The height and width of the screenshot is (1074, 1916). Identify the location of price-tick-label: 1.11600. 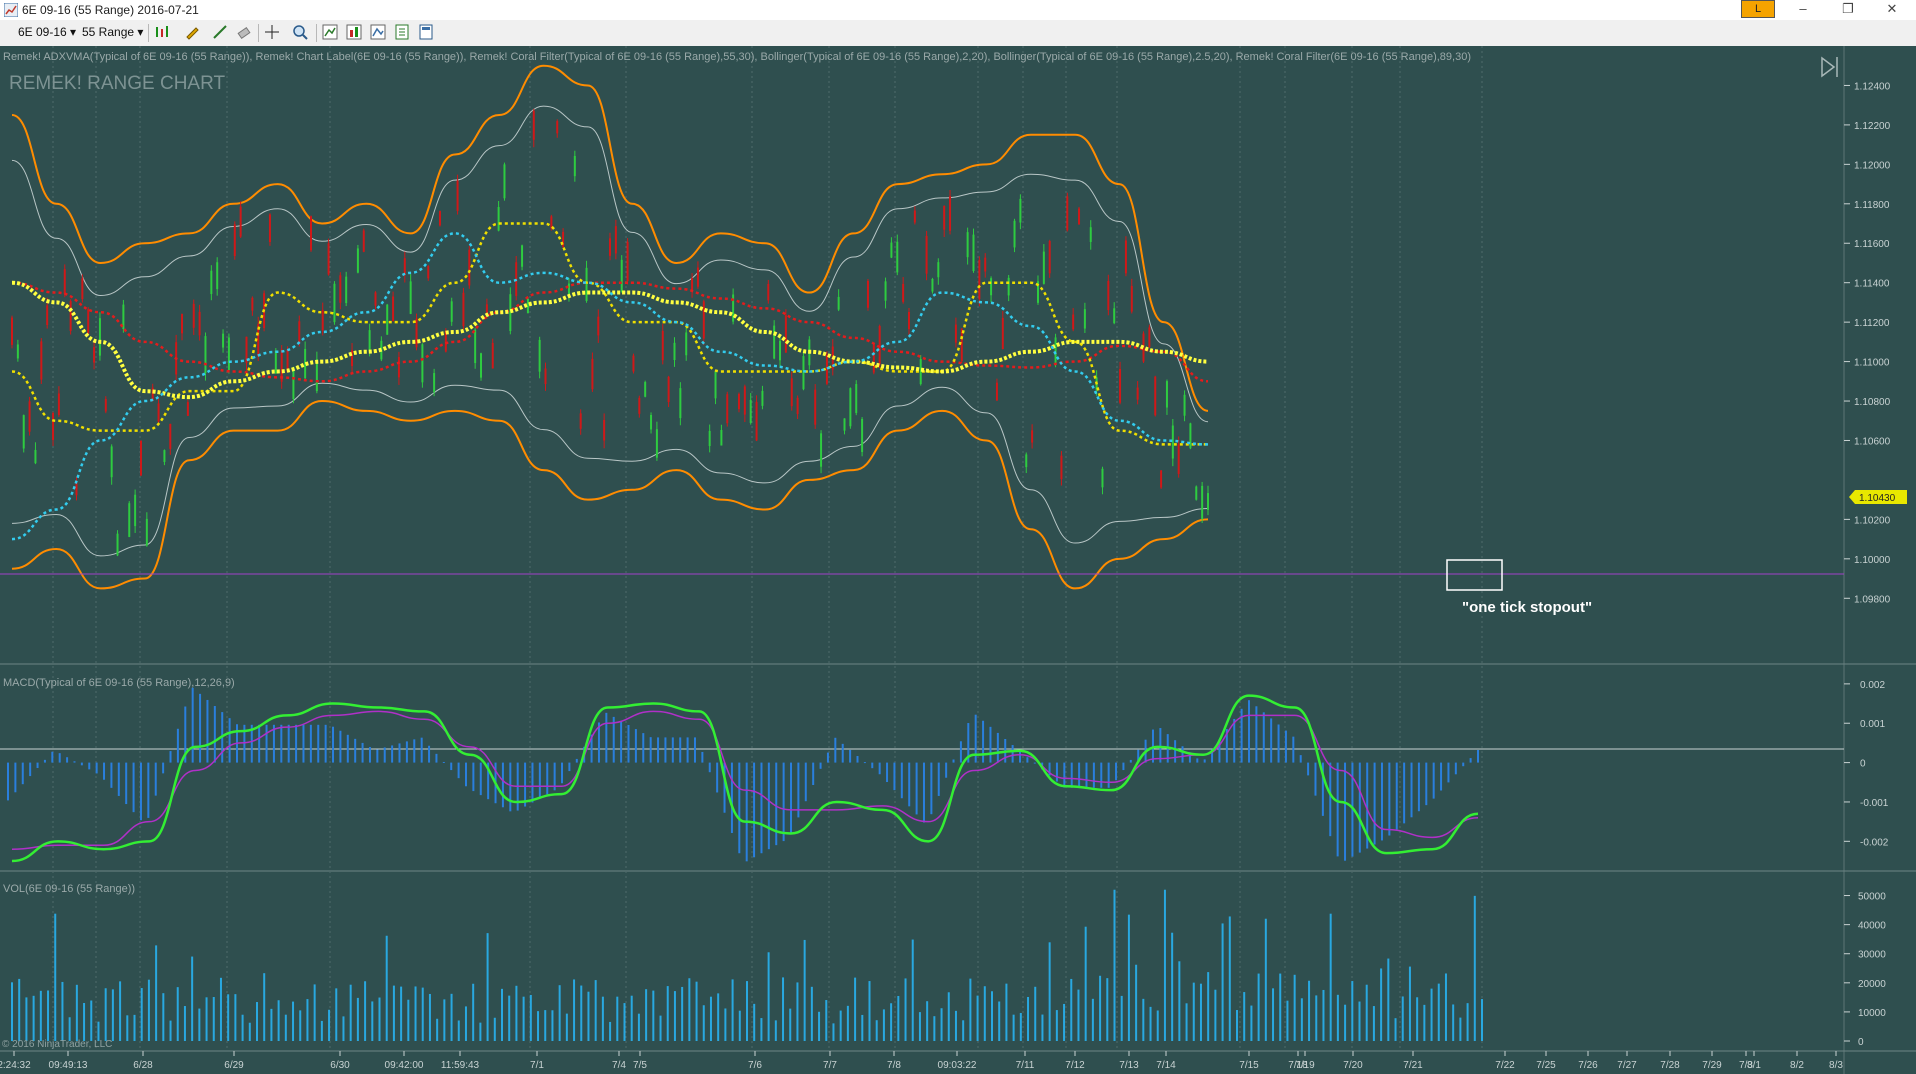
(1872, 244).